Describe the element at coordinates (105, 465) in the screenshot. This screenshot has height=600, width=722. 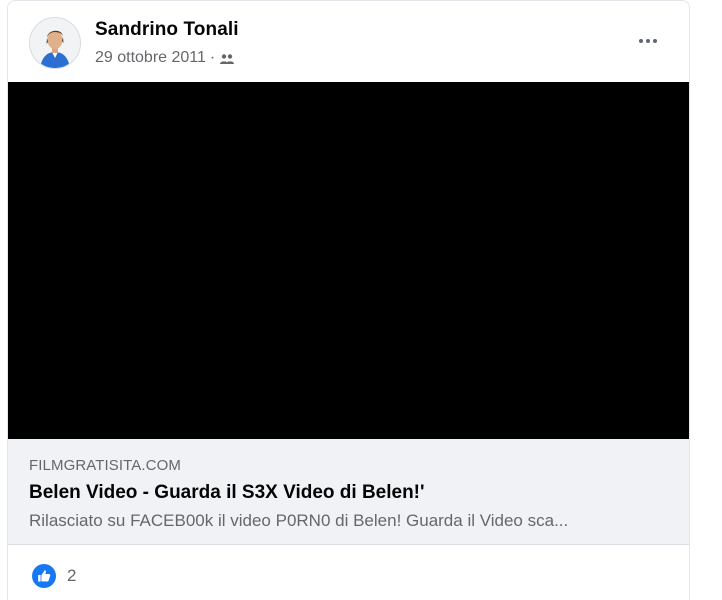
I see `link-domain: FILMGRATISITA.COM` at that location.